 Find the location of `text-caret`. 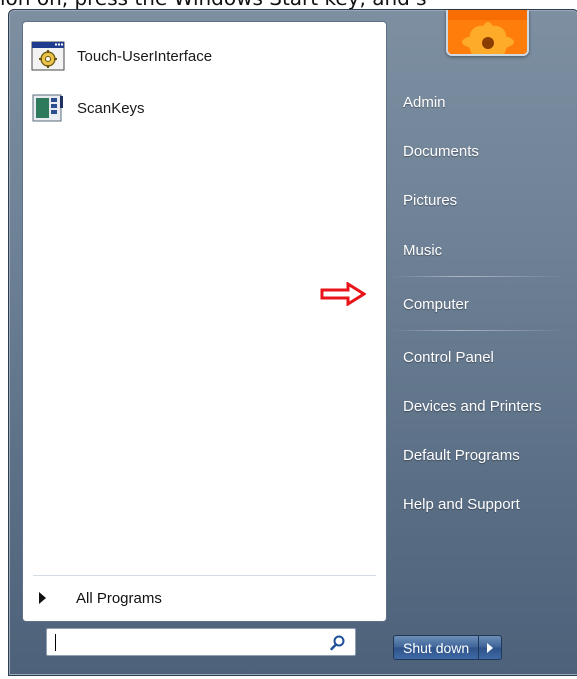

text-caret is located at coordinates (55, 642).